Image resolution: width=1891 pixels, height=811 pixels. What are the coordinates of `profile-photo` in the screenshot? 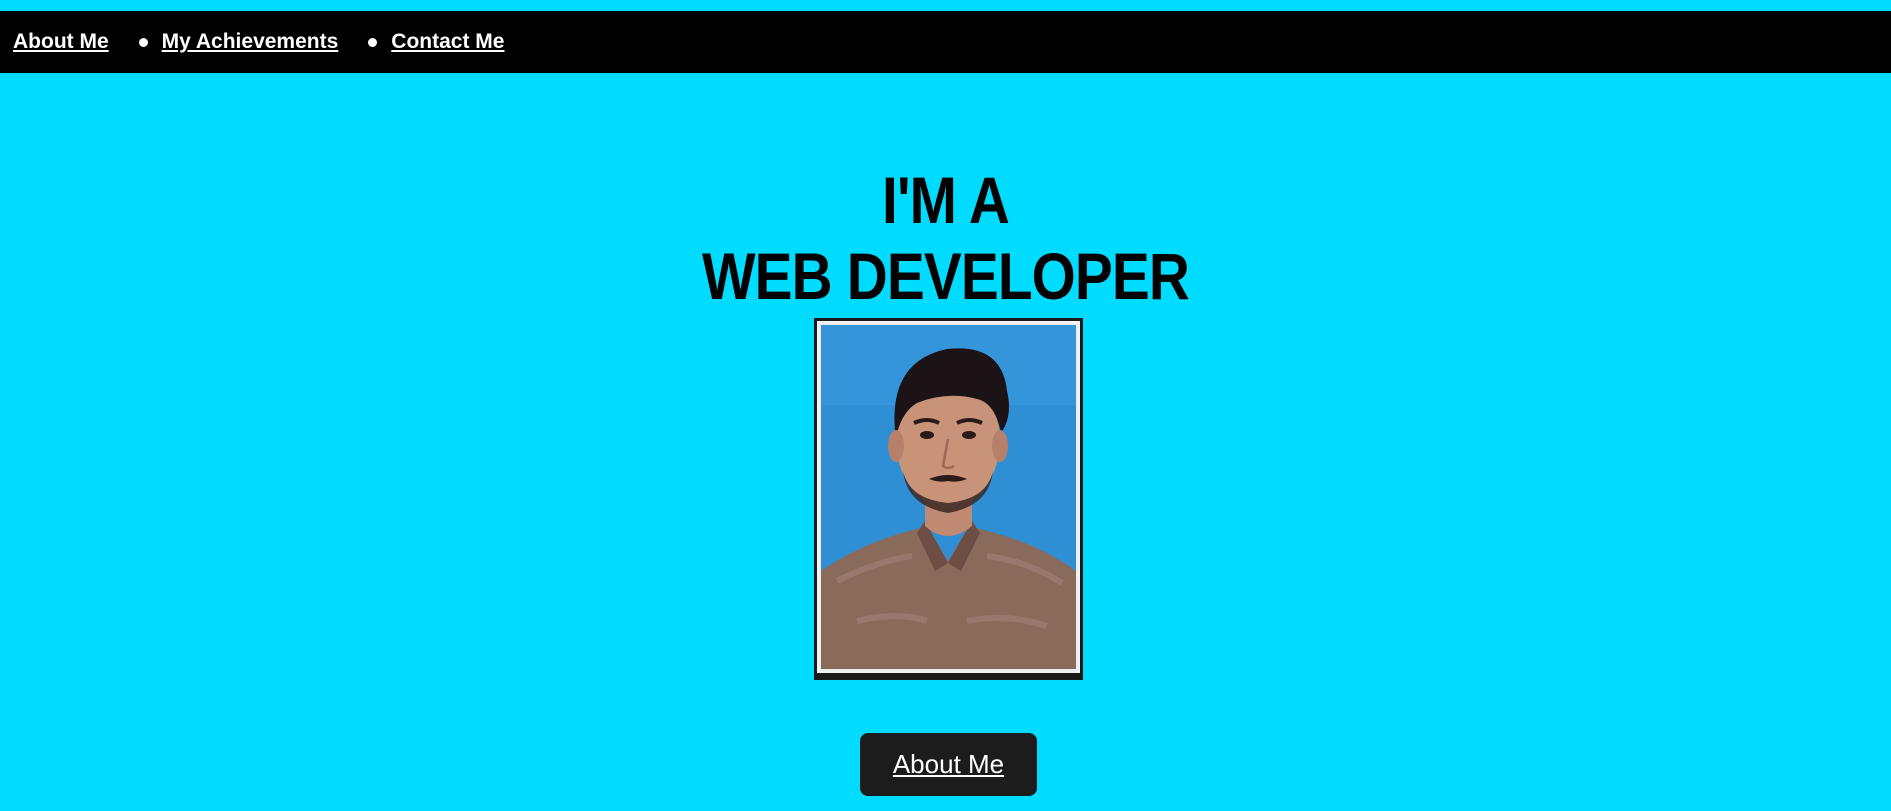 It's located at (948, 497).